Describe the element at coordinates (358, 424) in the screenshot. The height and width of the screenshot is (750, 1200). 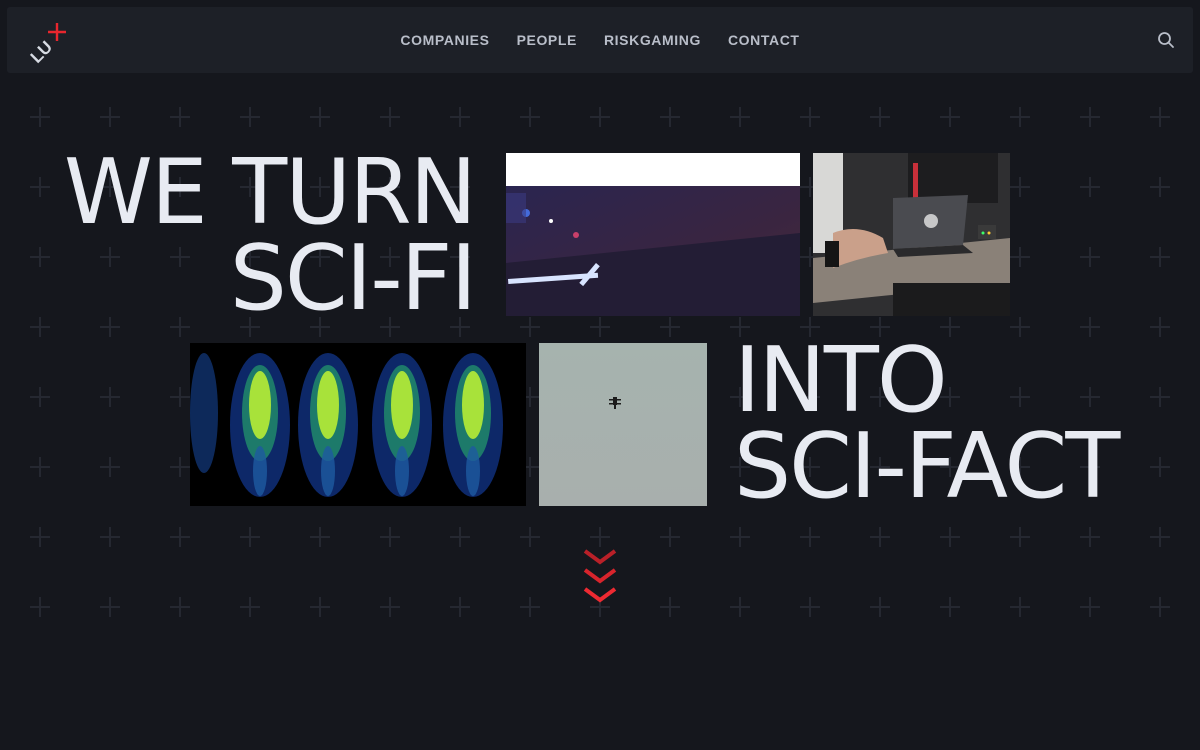
I see `media-tile-microscopy` at that location.